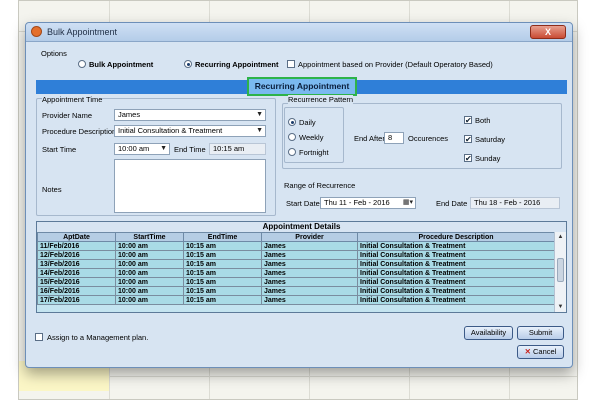 This screenshot has height=417, width=593. I want to click on procedure-description-select: Initial Consultation & Treatment ▼, so click(190, 131).